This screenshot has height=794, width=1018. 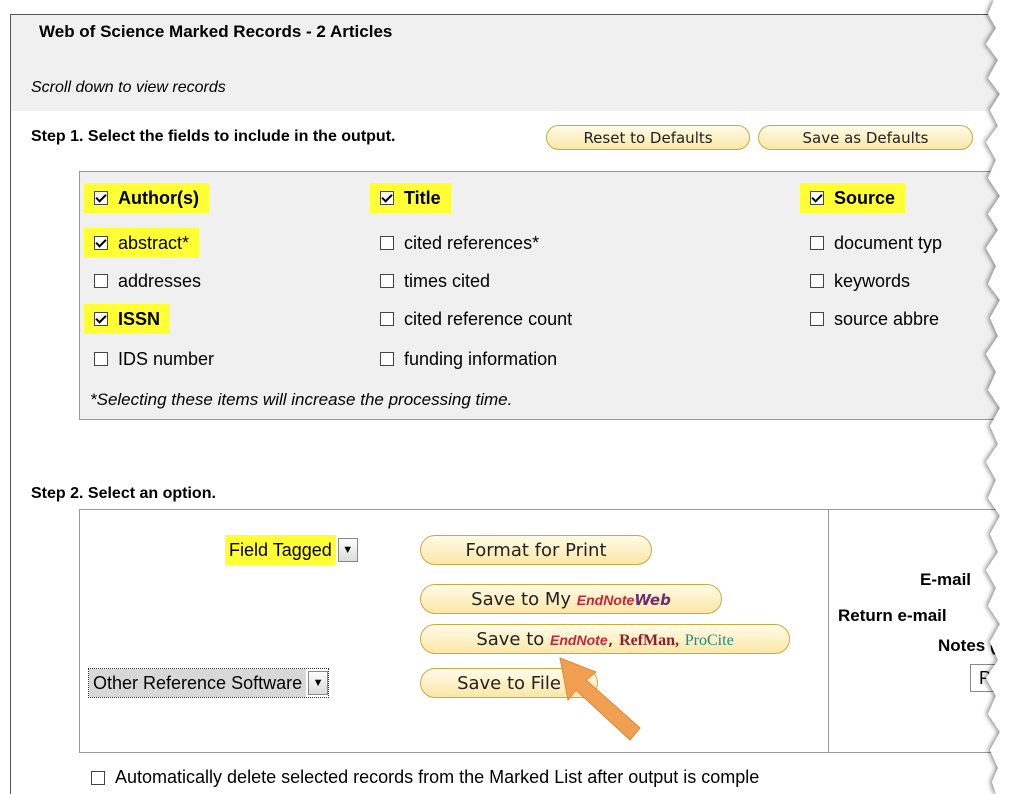 I want to click on field-times-cited: times cited, so click(x=435, y=281).